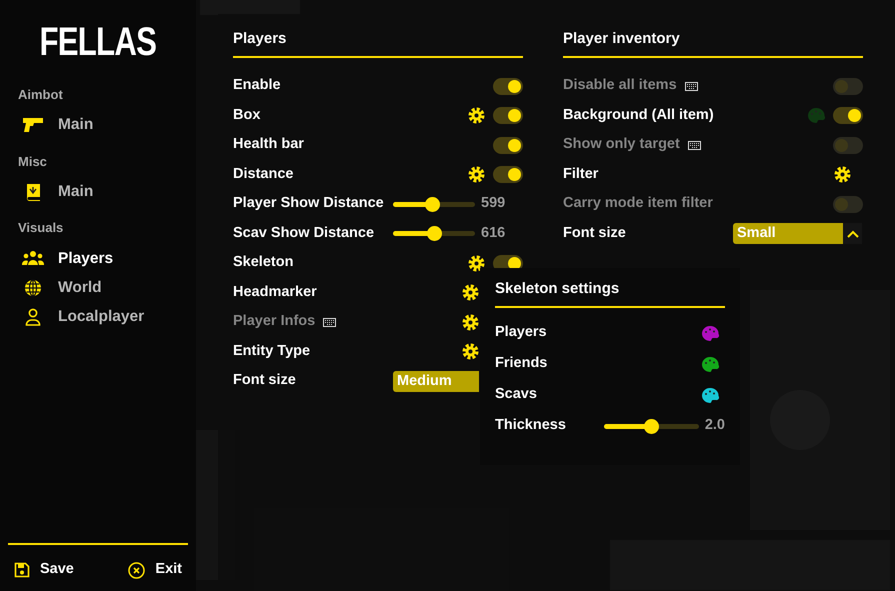 The width and height of the screenshot is (895, 591). Describe the element at coordinates (638, 204) in the screenshot. I see `setting-label: Carry mode item filter` at that location.